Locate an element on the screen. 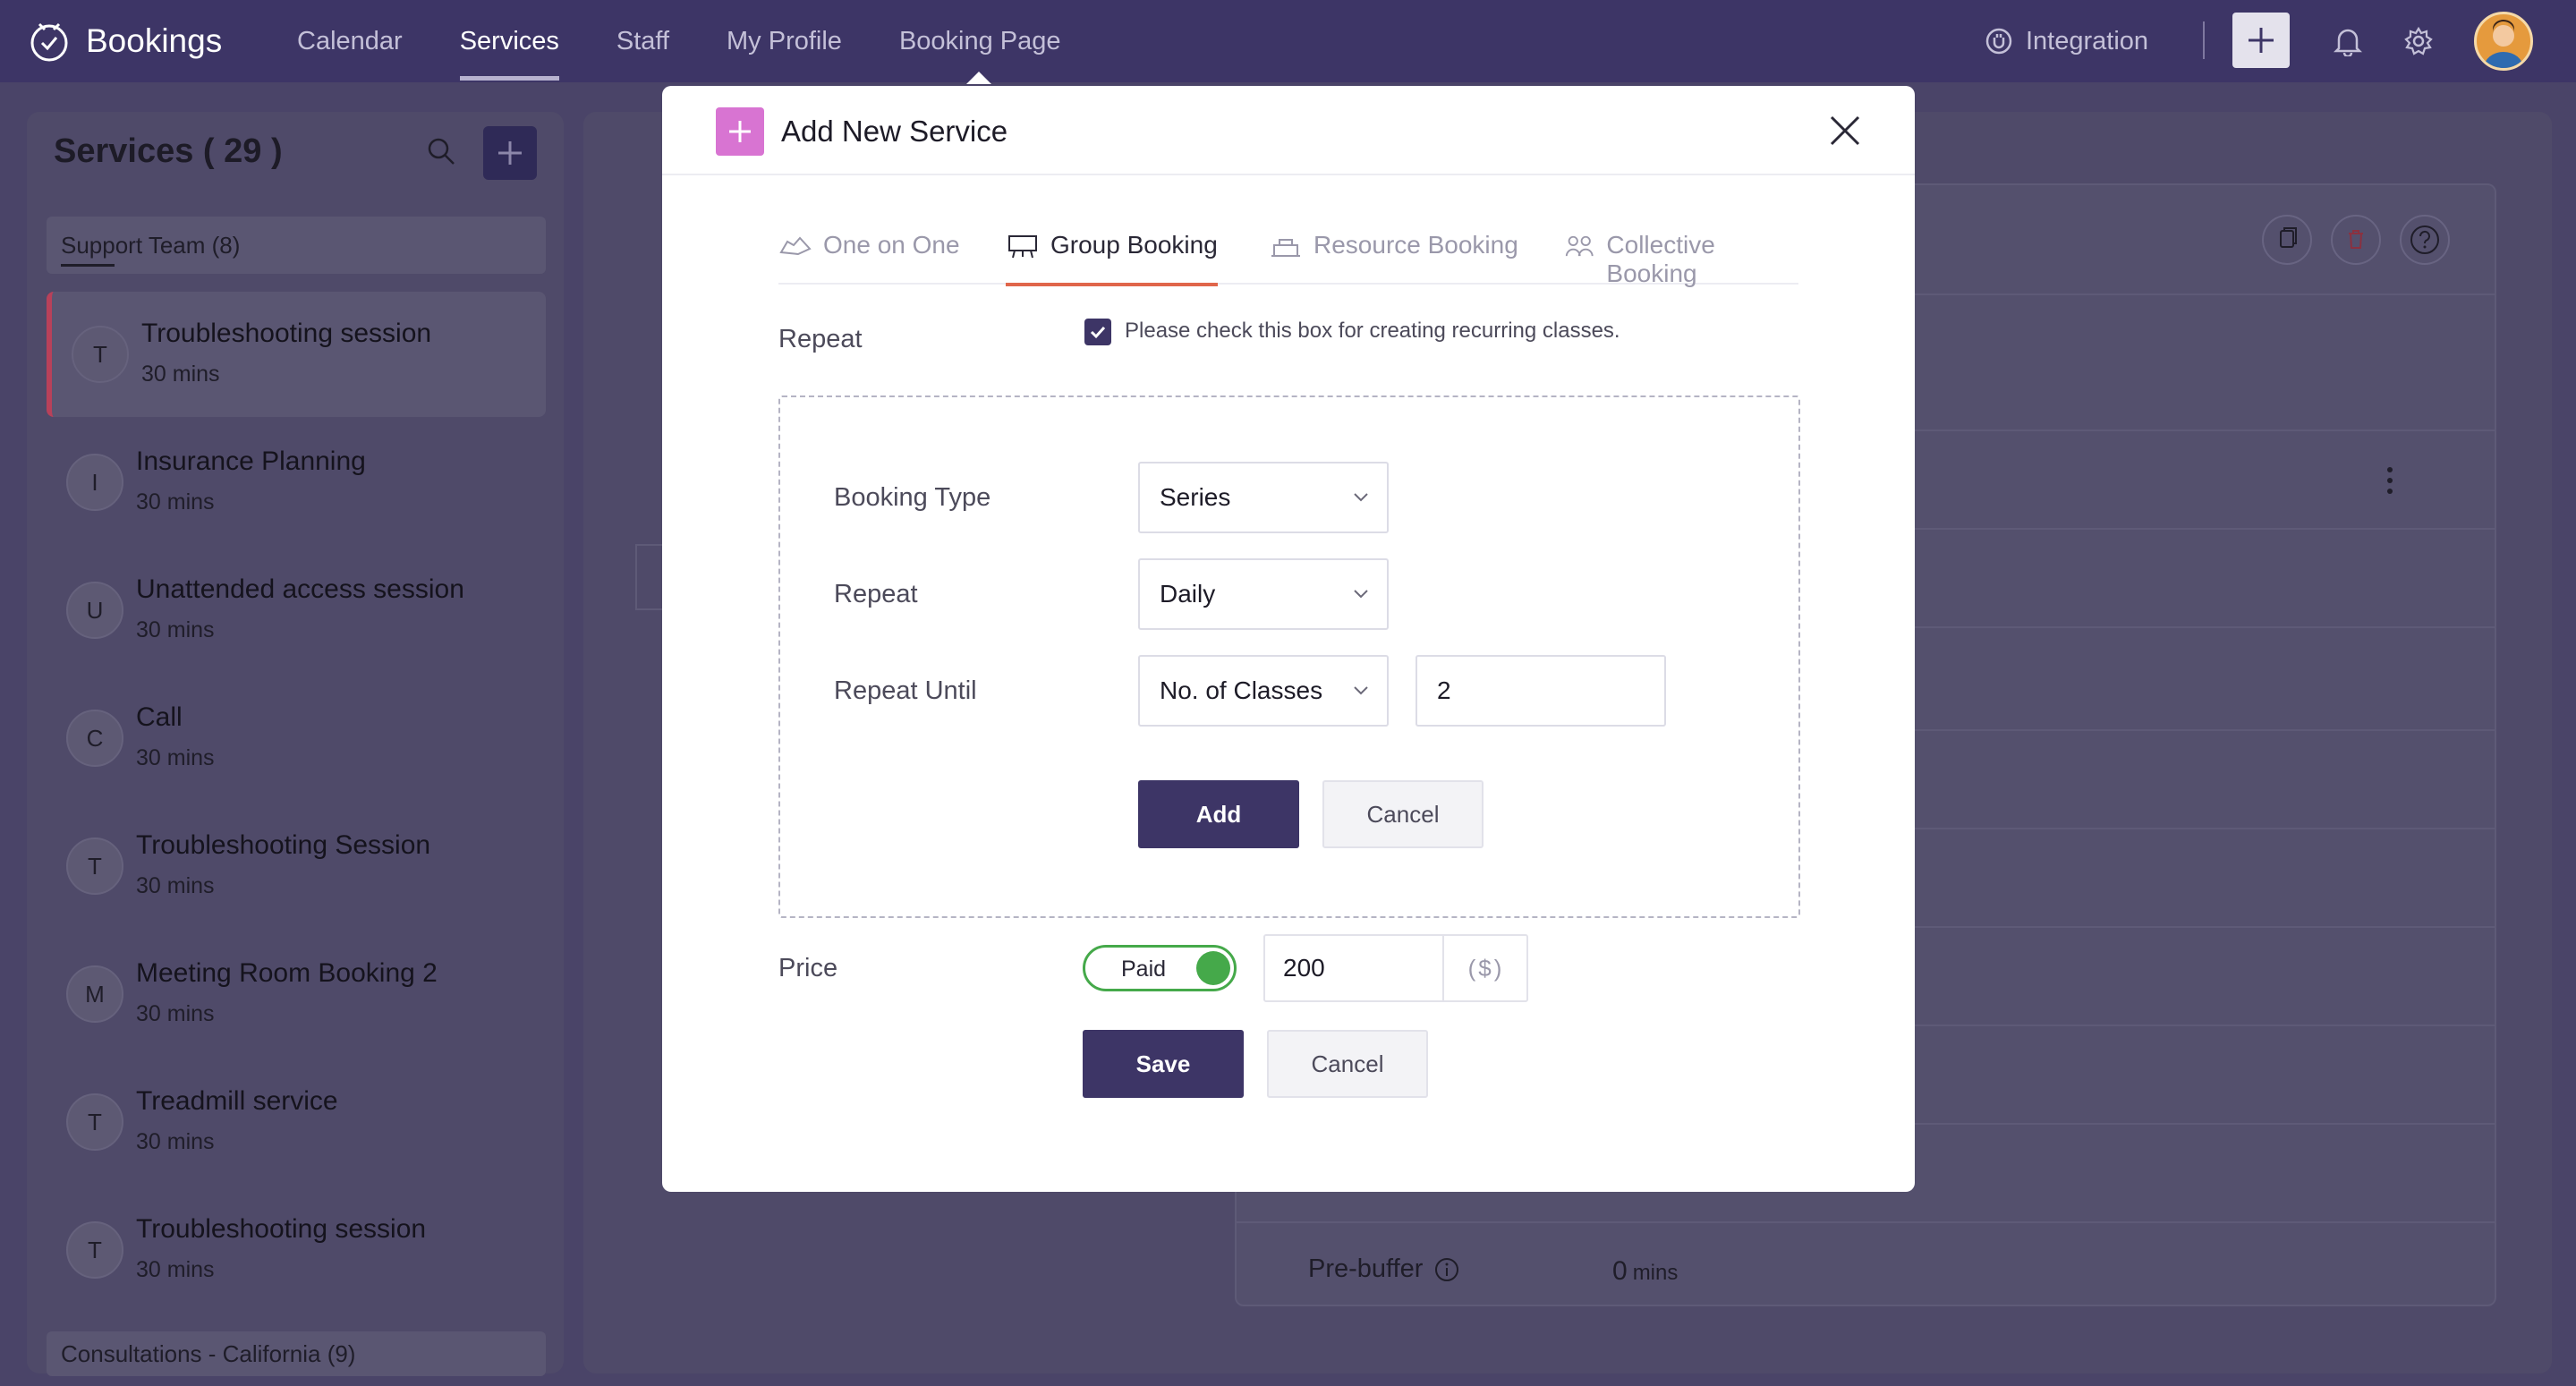 The width and height of the screenshot is (2576, 1386). repeat-checkbox is located at coordinates (1097, 332).